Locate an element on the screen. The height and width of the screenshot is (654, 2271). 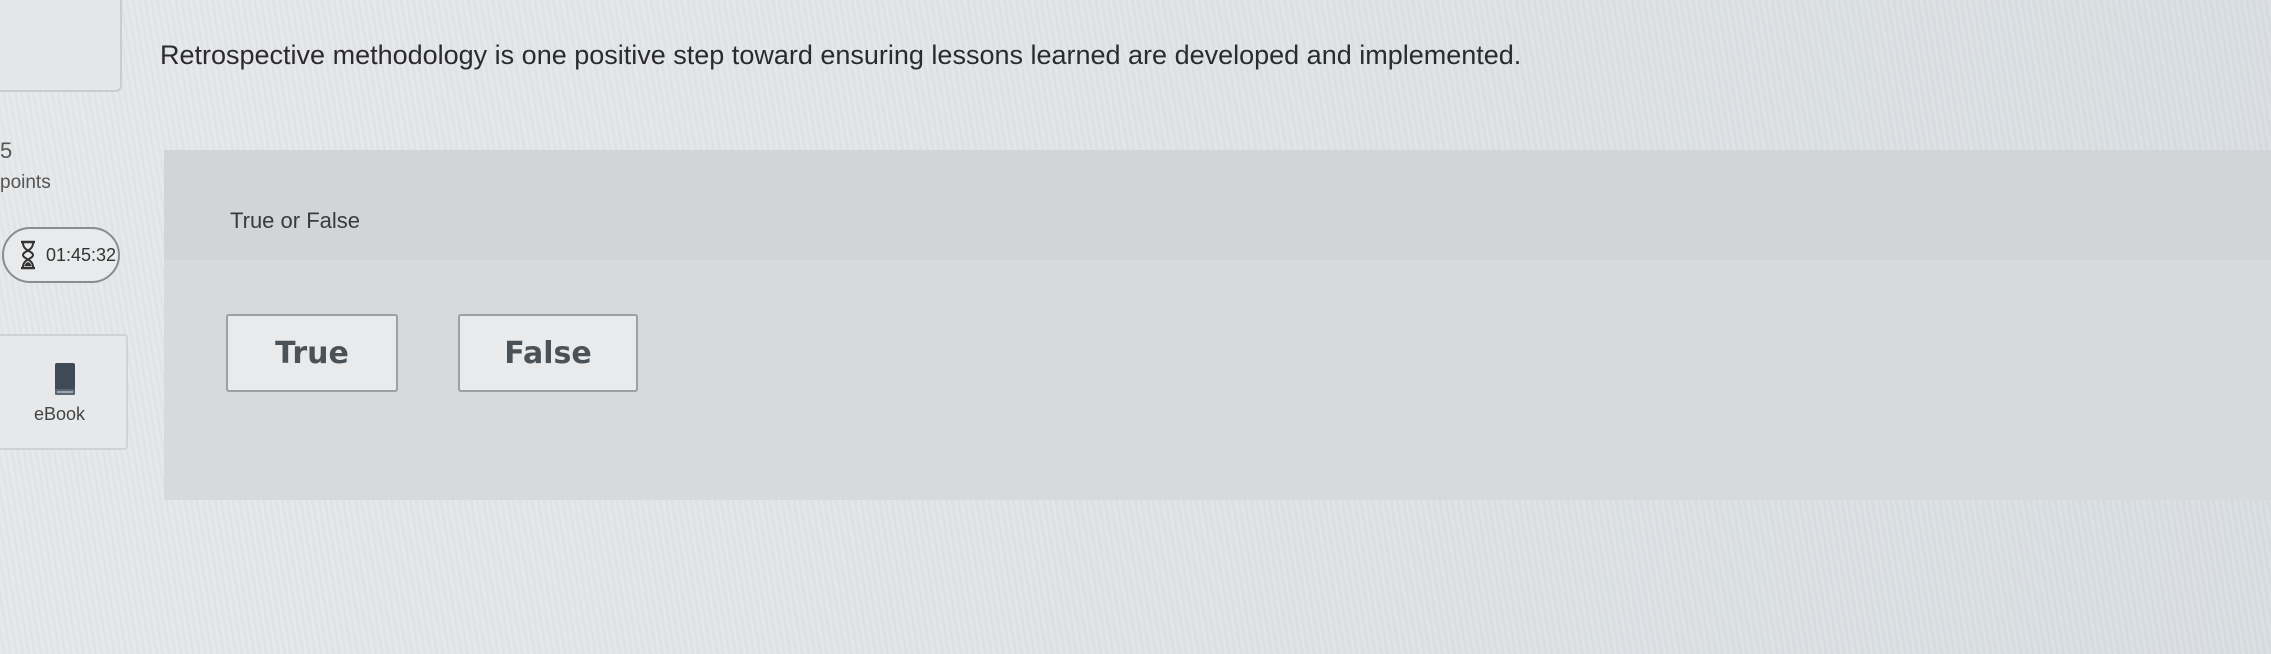
timer: 01:45:32 is located at coordinates (61, 255).